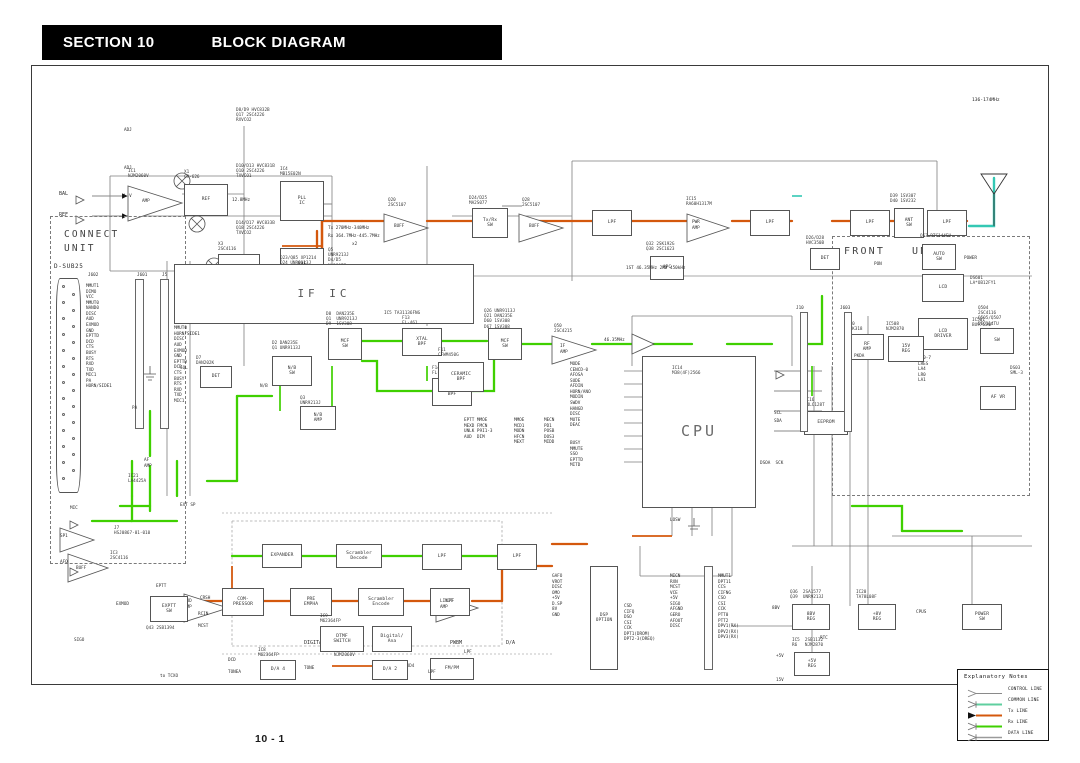 Image resolution: width=1080 pixels, height=763 pixels. What do you see at coordinates (390, 670) in the screenshot?
I see `da2-block: D/A 2` at bounding box center [390, 670].